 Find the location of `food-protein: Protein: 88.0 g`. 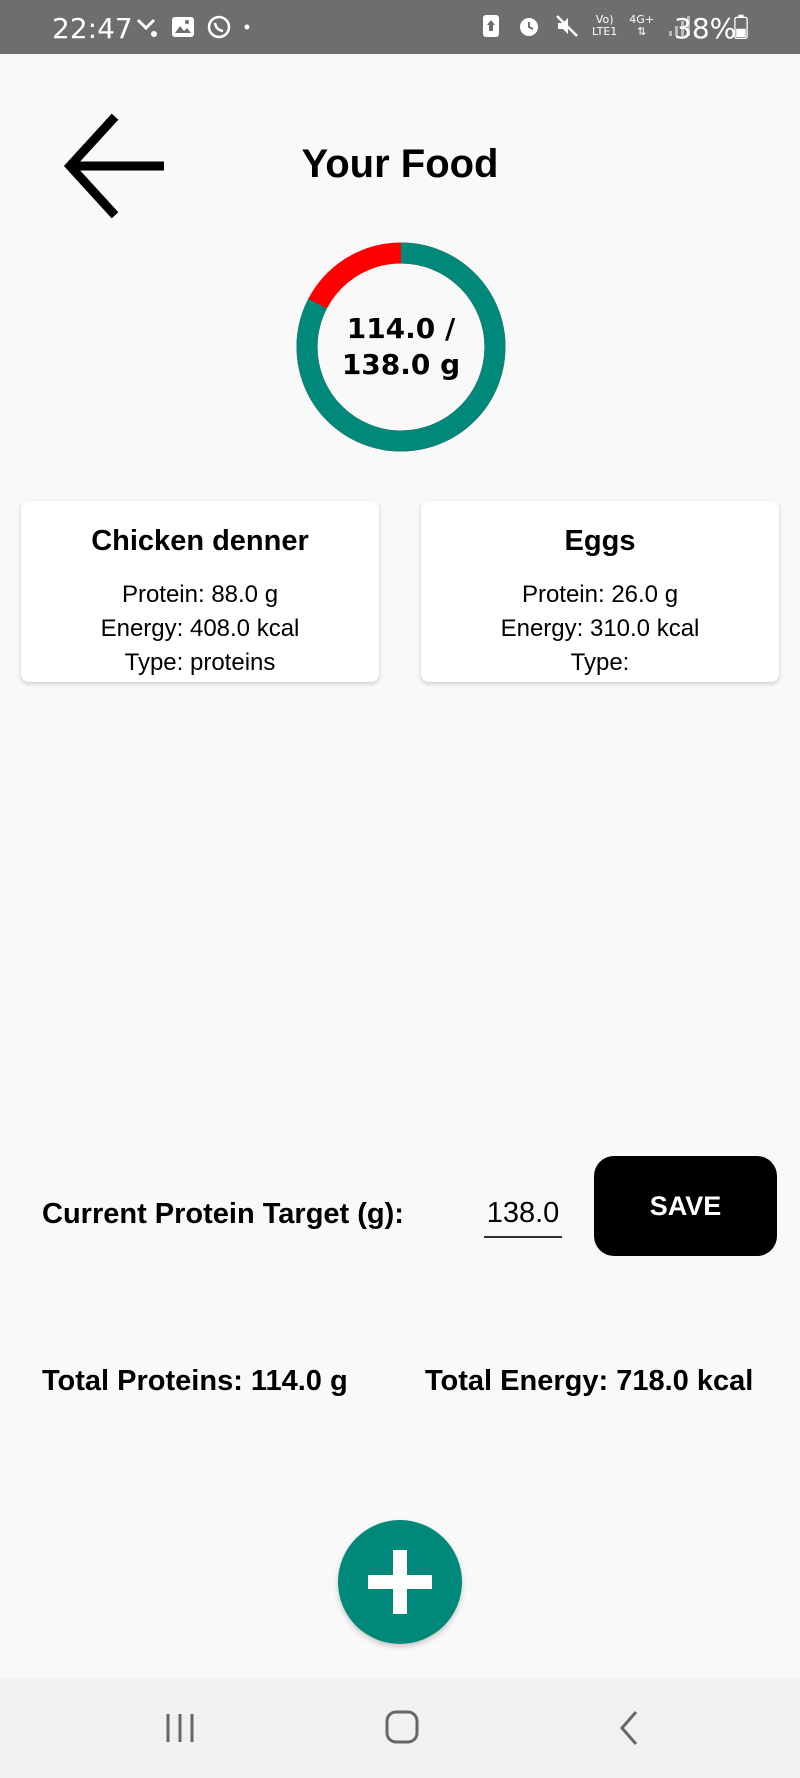

food-protein: Protein: 88.0 g is located at coordinates (200, 594).